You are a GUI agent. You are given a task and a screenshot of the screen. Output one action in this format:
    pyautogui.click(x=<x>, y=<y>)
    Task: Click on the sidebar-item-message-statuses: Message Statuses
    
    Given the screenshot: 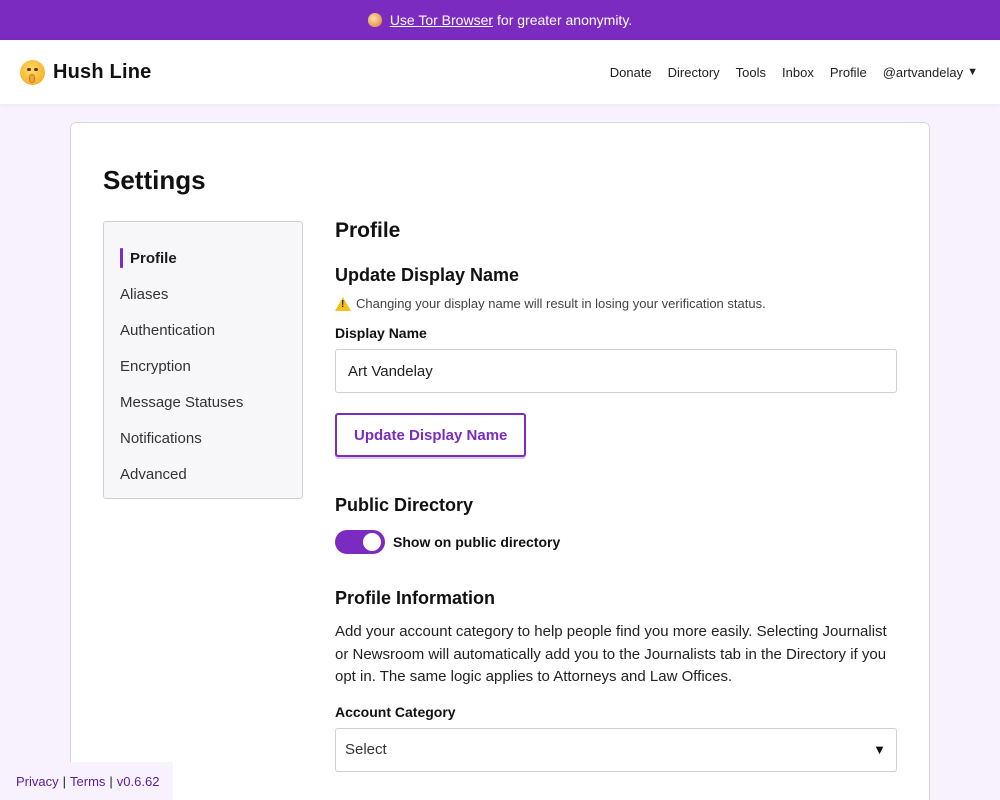 What is the action you would take?
    pyautogui.click(x=203, y=402)
    